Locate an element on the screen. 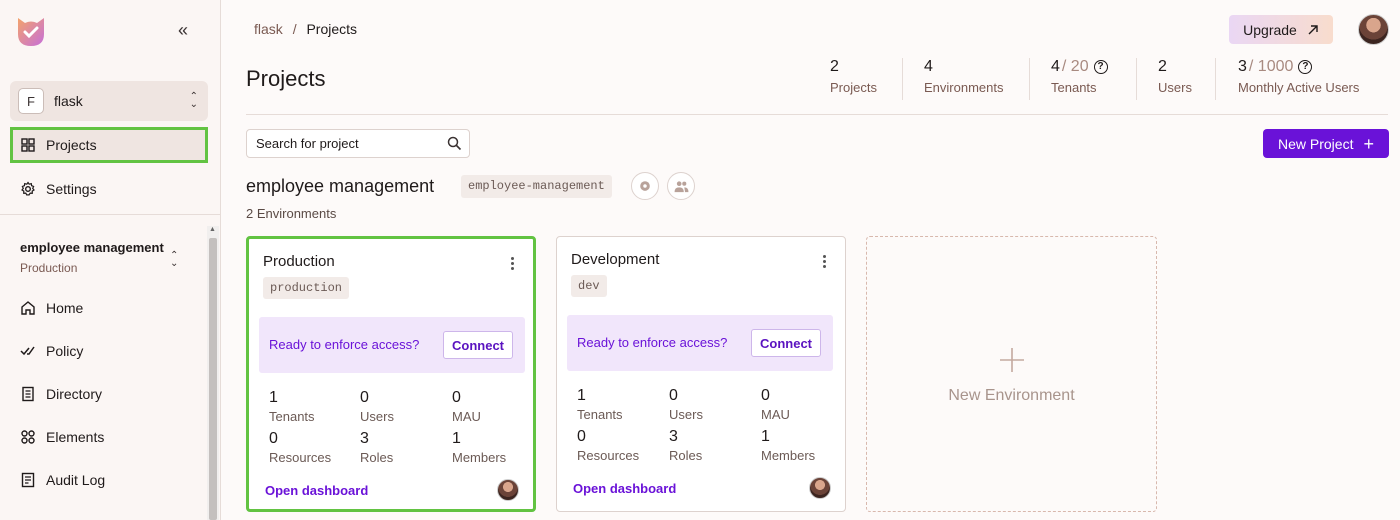  stat-environments: 4 Environments is located at coordinates (963, 79).